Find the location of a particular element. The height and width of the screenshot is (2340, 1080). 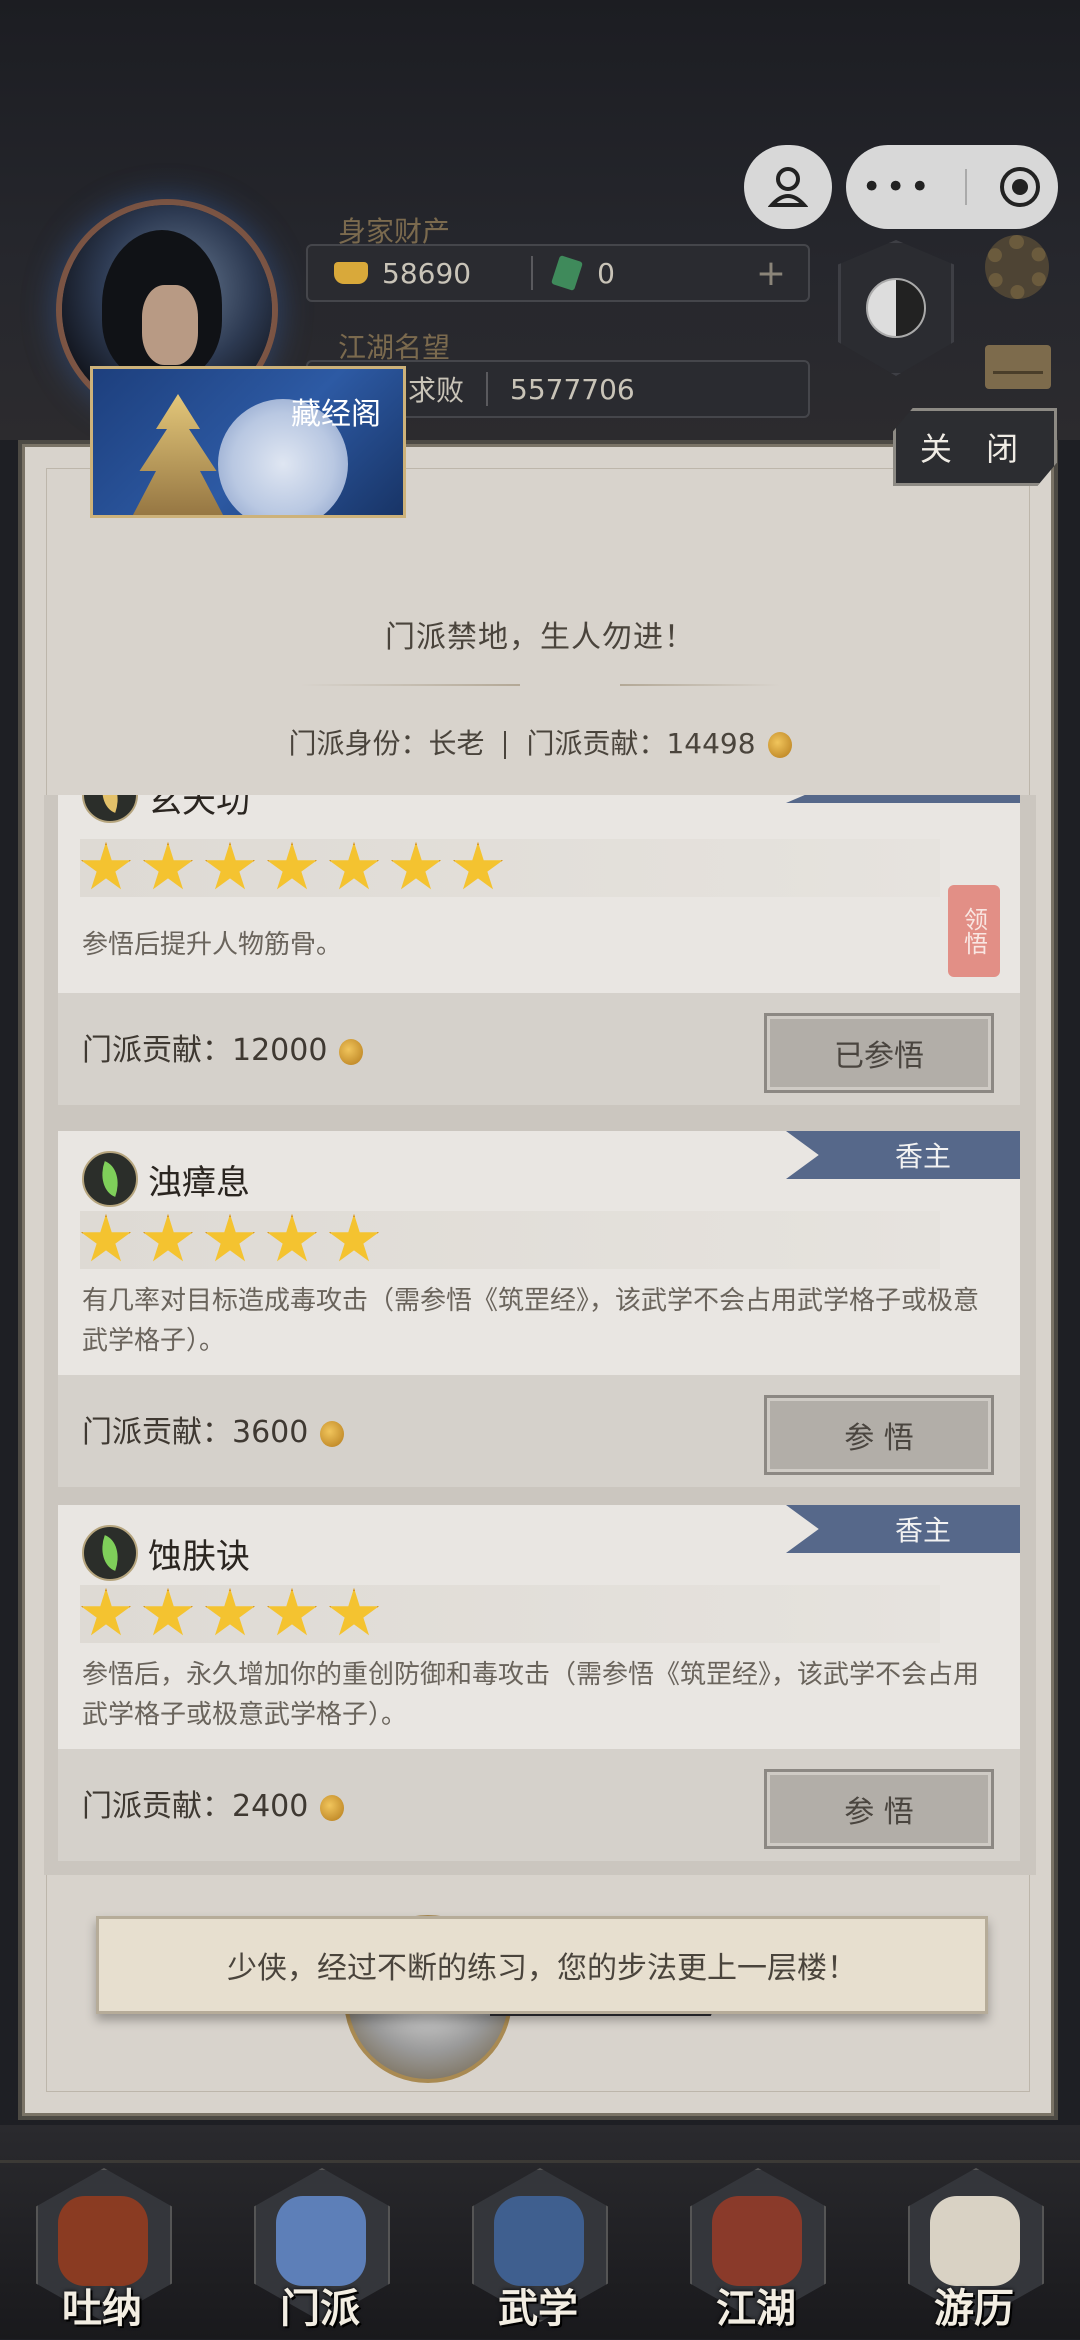

skill-description: 参悟后提升人物筋骨。 is located at coordinates (212, 945).